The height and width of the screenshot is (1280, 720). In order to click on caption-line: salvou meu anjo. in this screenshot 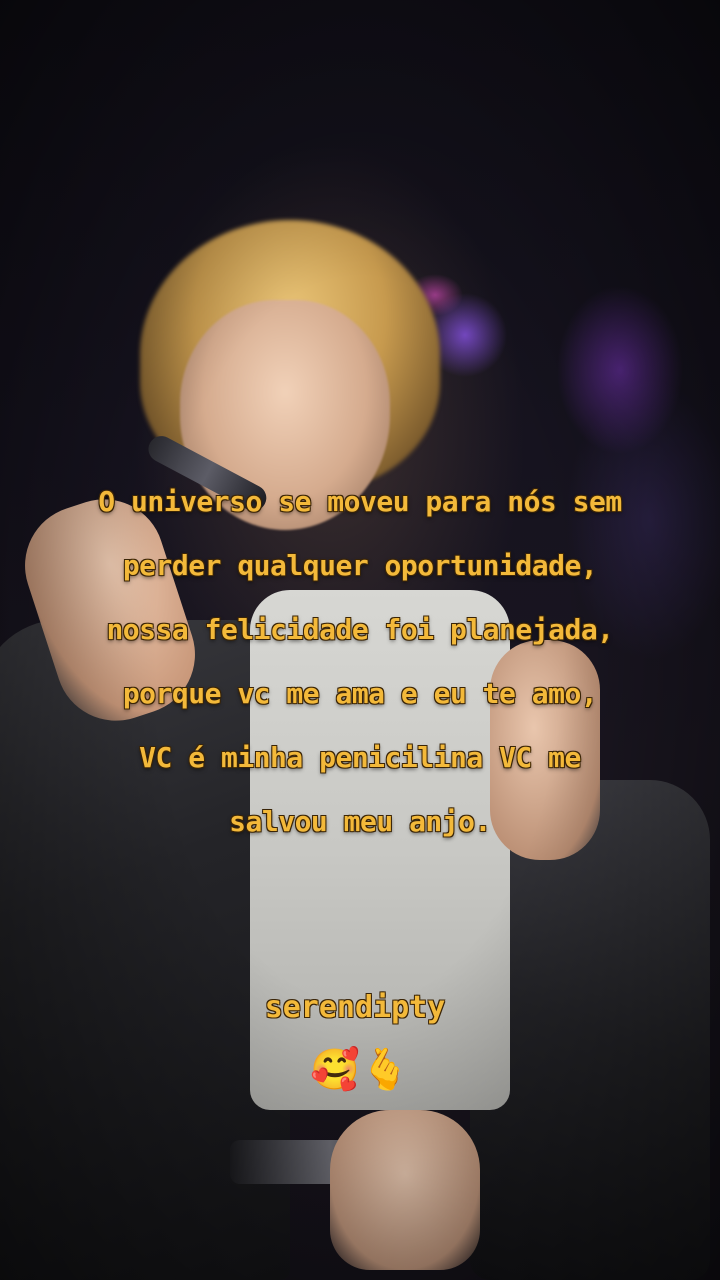, I will do `click(360, 821)`.